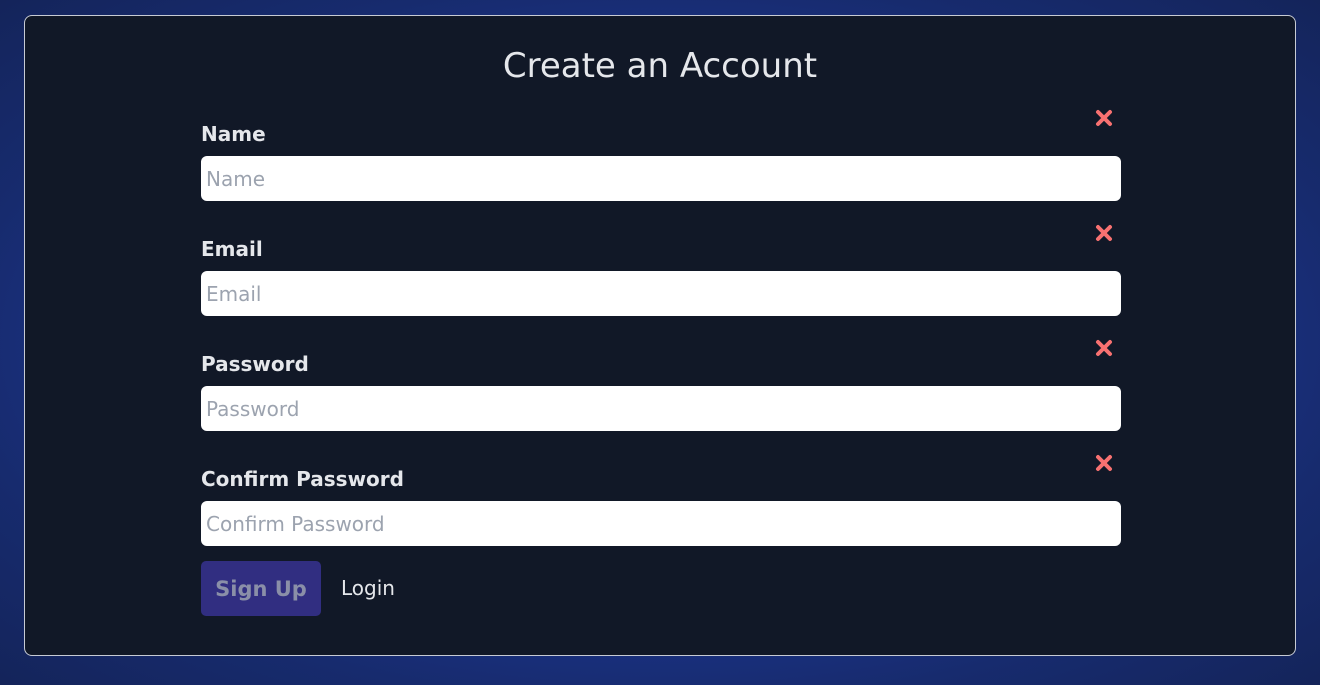 This screenshot has width=1320, height=685. Describe the element at coordinates (661, 408) in the screenshot. I see `password-input` at that location.